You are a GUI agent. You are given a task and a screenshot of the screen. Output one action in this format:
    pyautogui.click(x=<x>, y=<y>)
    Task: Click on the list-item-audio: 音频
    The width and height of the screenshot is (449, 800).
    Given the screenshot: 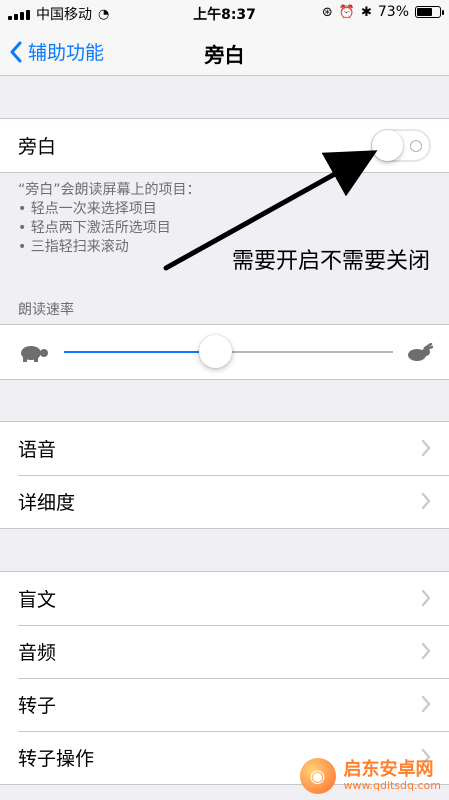 What is the action you would take?
    pyautogui.click(x=224, y=651)
    